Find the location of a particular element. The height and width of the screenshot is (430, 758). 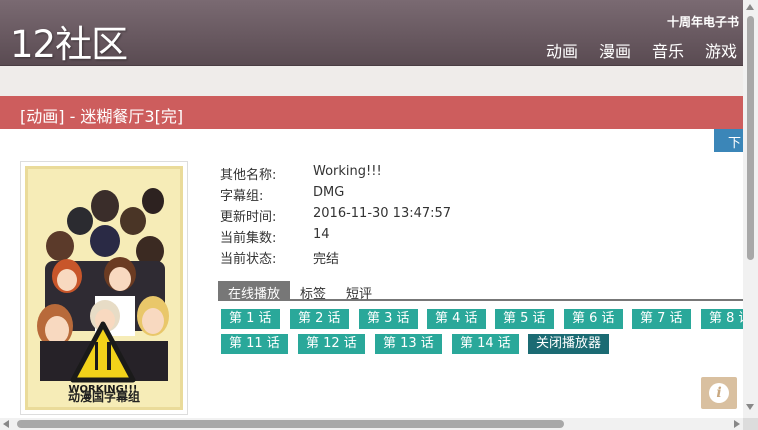

main-nav: 动画 漫画 音乐 游戏 is located at coordinates (631, 50).